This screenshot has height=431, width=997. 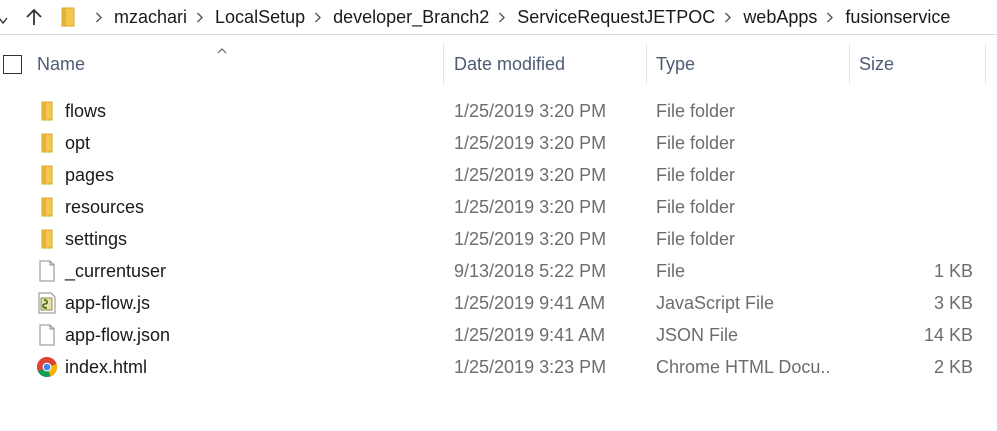 I want to click on column-size: Size, so click(x=876, y=64).